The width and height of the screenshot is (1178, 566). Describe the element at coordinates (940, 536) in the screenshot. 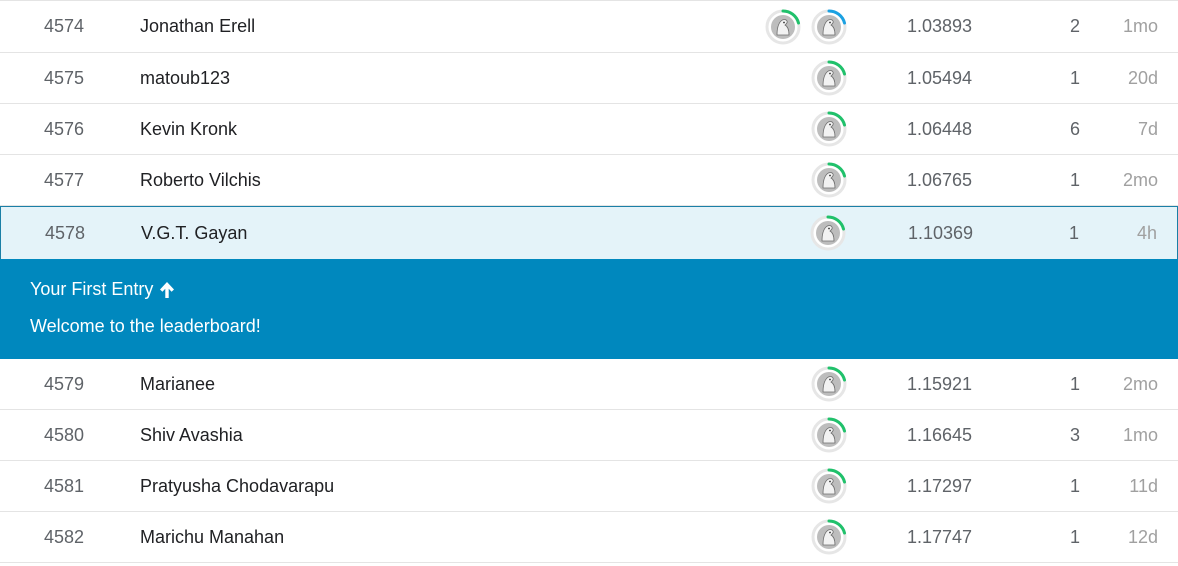

I see `score-cell: 1.17747` at that location.